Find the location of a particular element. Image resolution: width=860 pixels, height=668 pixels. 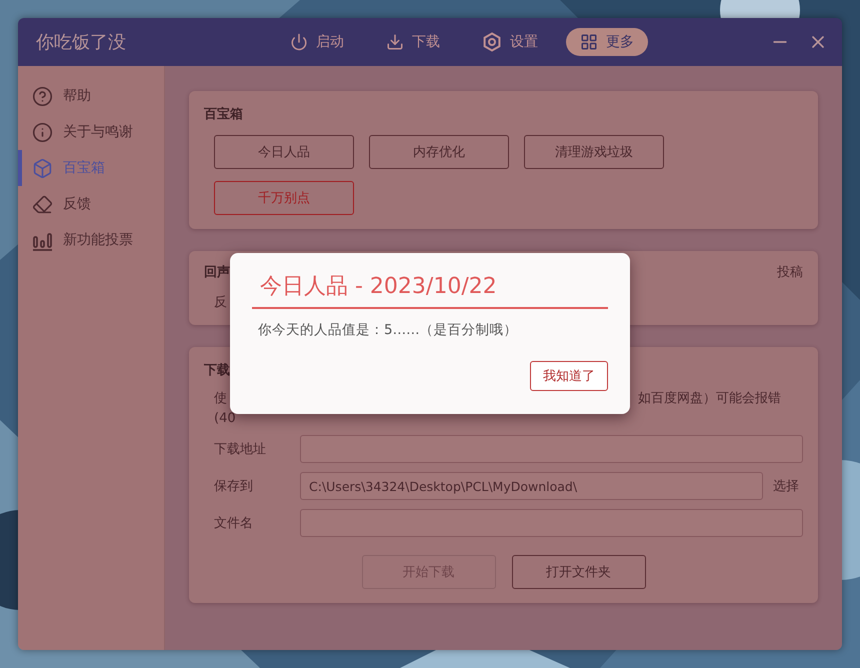

tool-button: 今日人品 is located at coordinates (284, 152).